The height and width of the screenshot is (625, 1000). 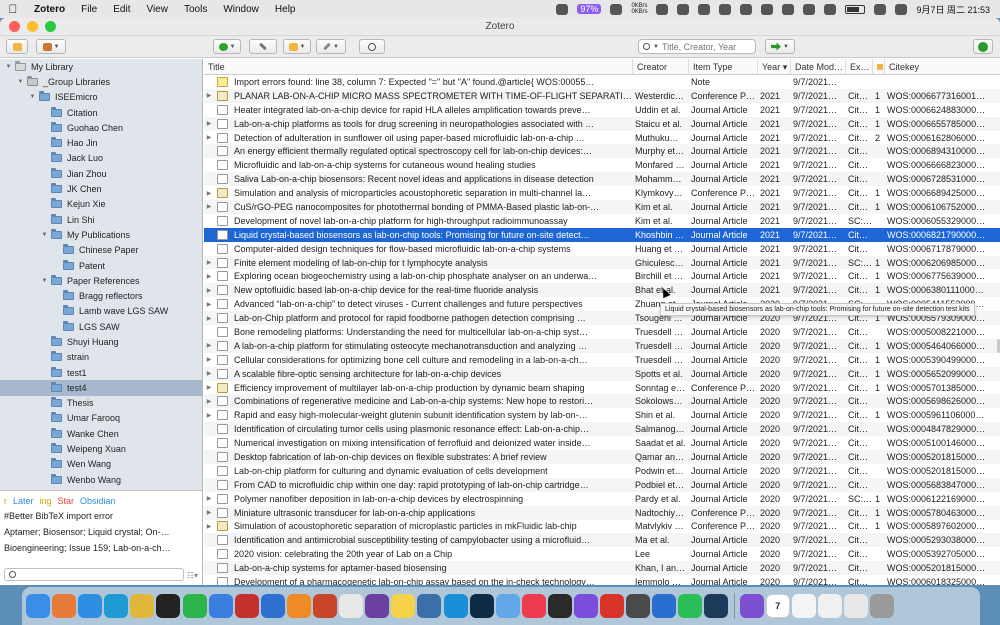 I want to click on dock-clash-icon, so click(x=690, y=606).